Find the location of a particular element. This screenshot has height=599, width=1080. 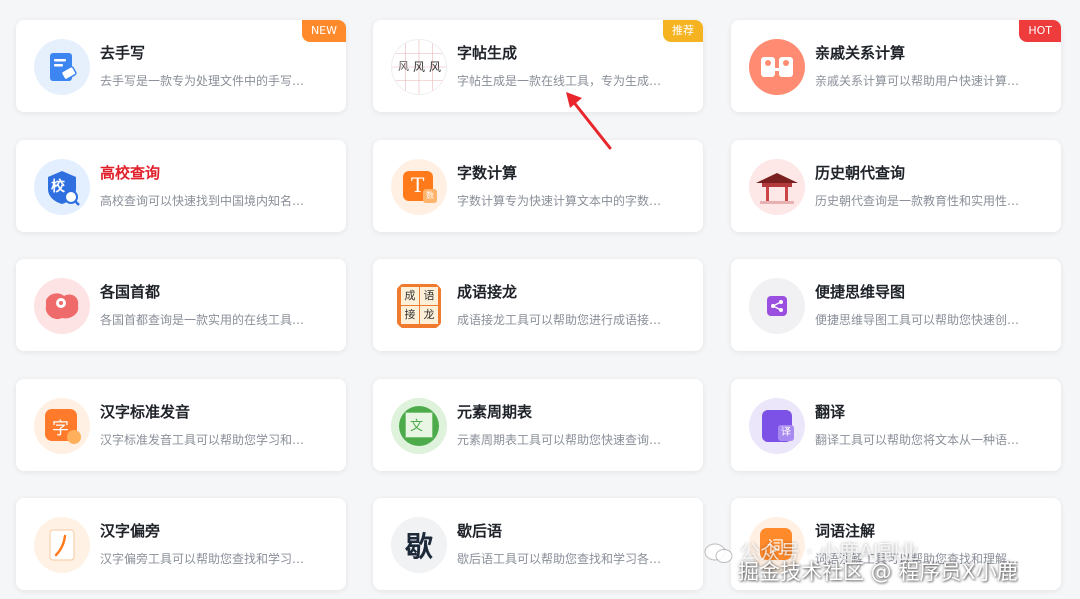

icon-char: 歇 is located at coordinates (418, 546).